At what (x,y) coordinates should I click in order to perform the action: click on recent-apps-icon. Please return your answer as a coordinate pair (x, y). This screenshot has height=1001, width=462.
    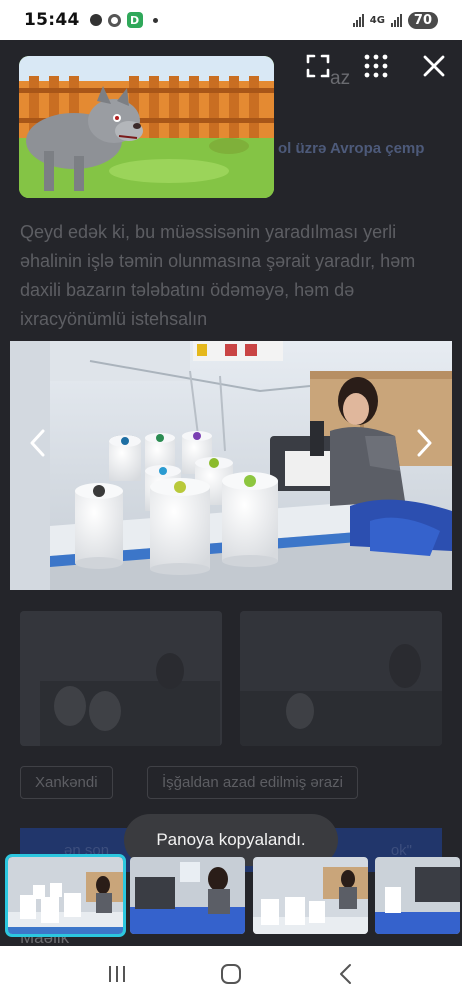
    Looking at the image, I should click on (117, 974).